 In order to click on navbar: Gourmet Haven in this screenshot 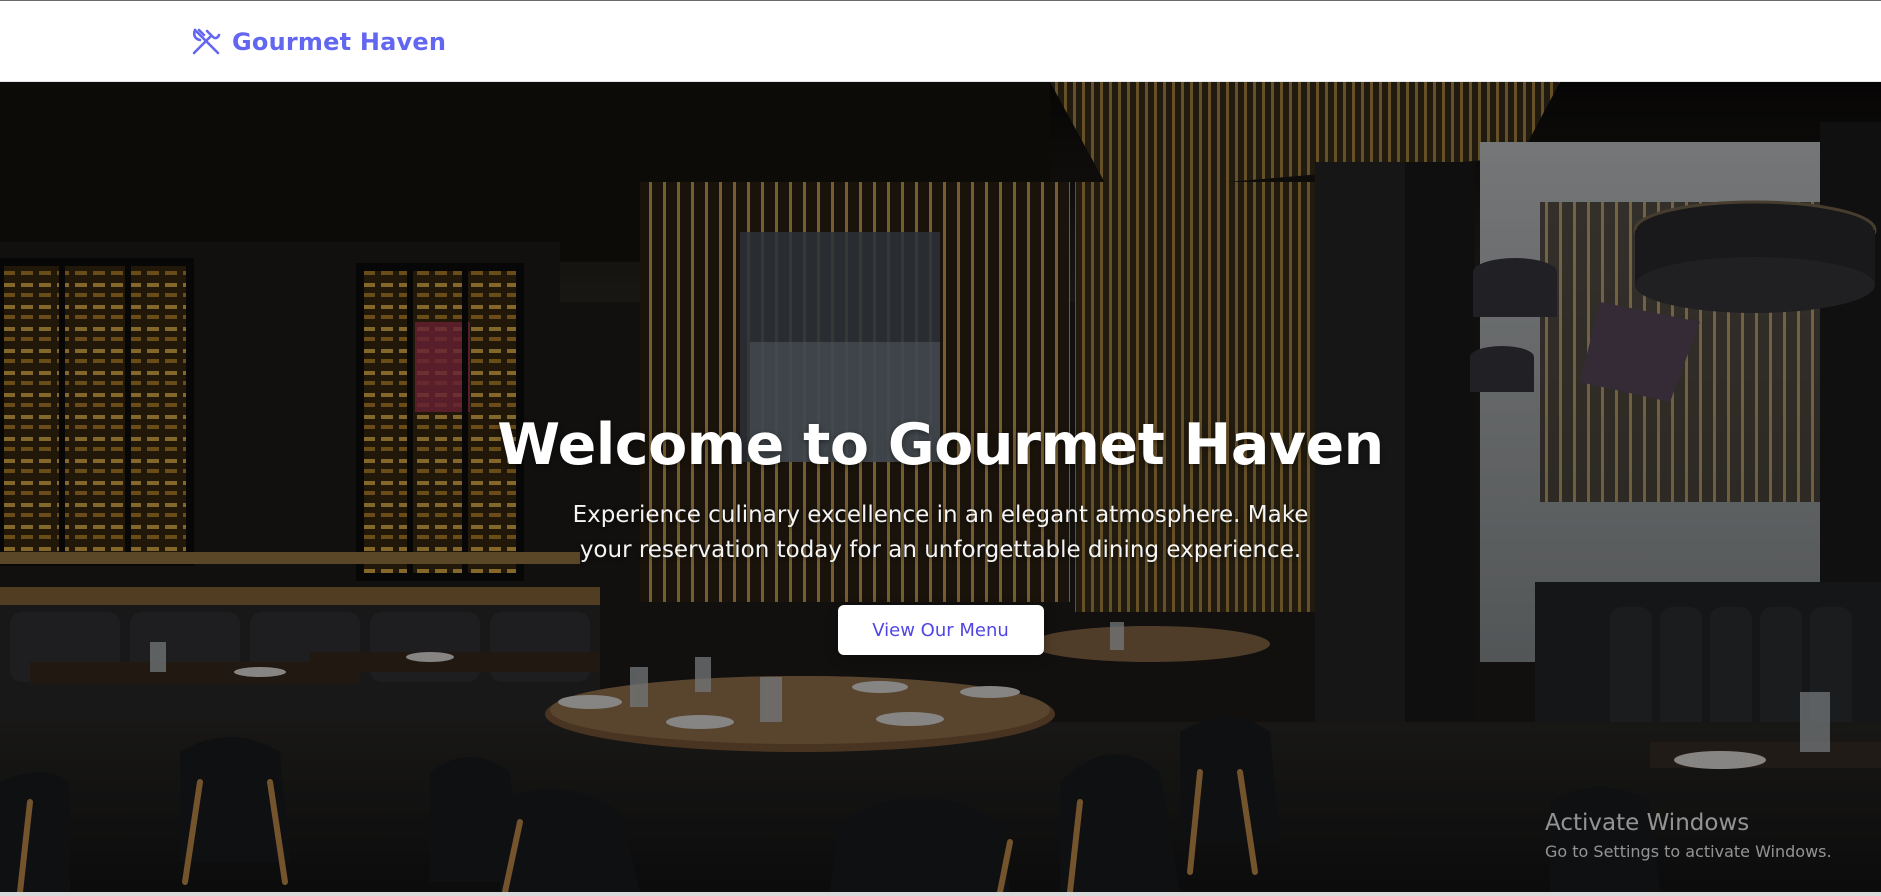, I will do `click(940, 41)`.